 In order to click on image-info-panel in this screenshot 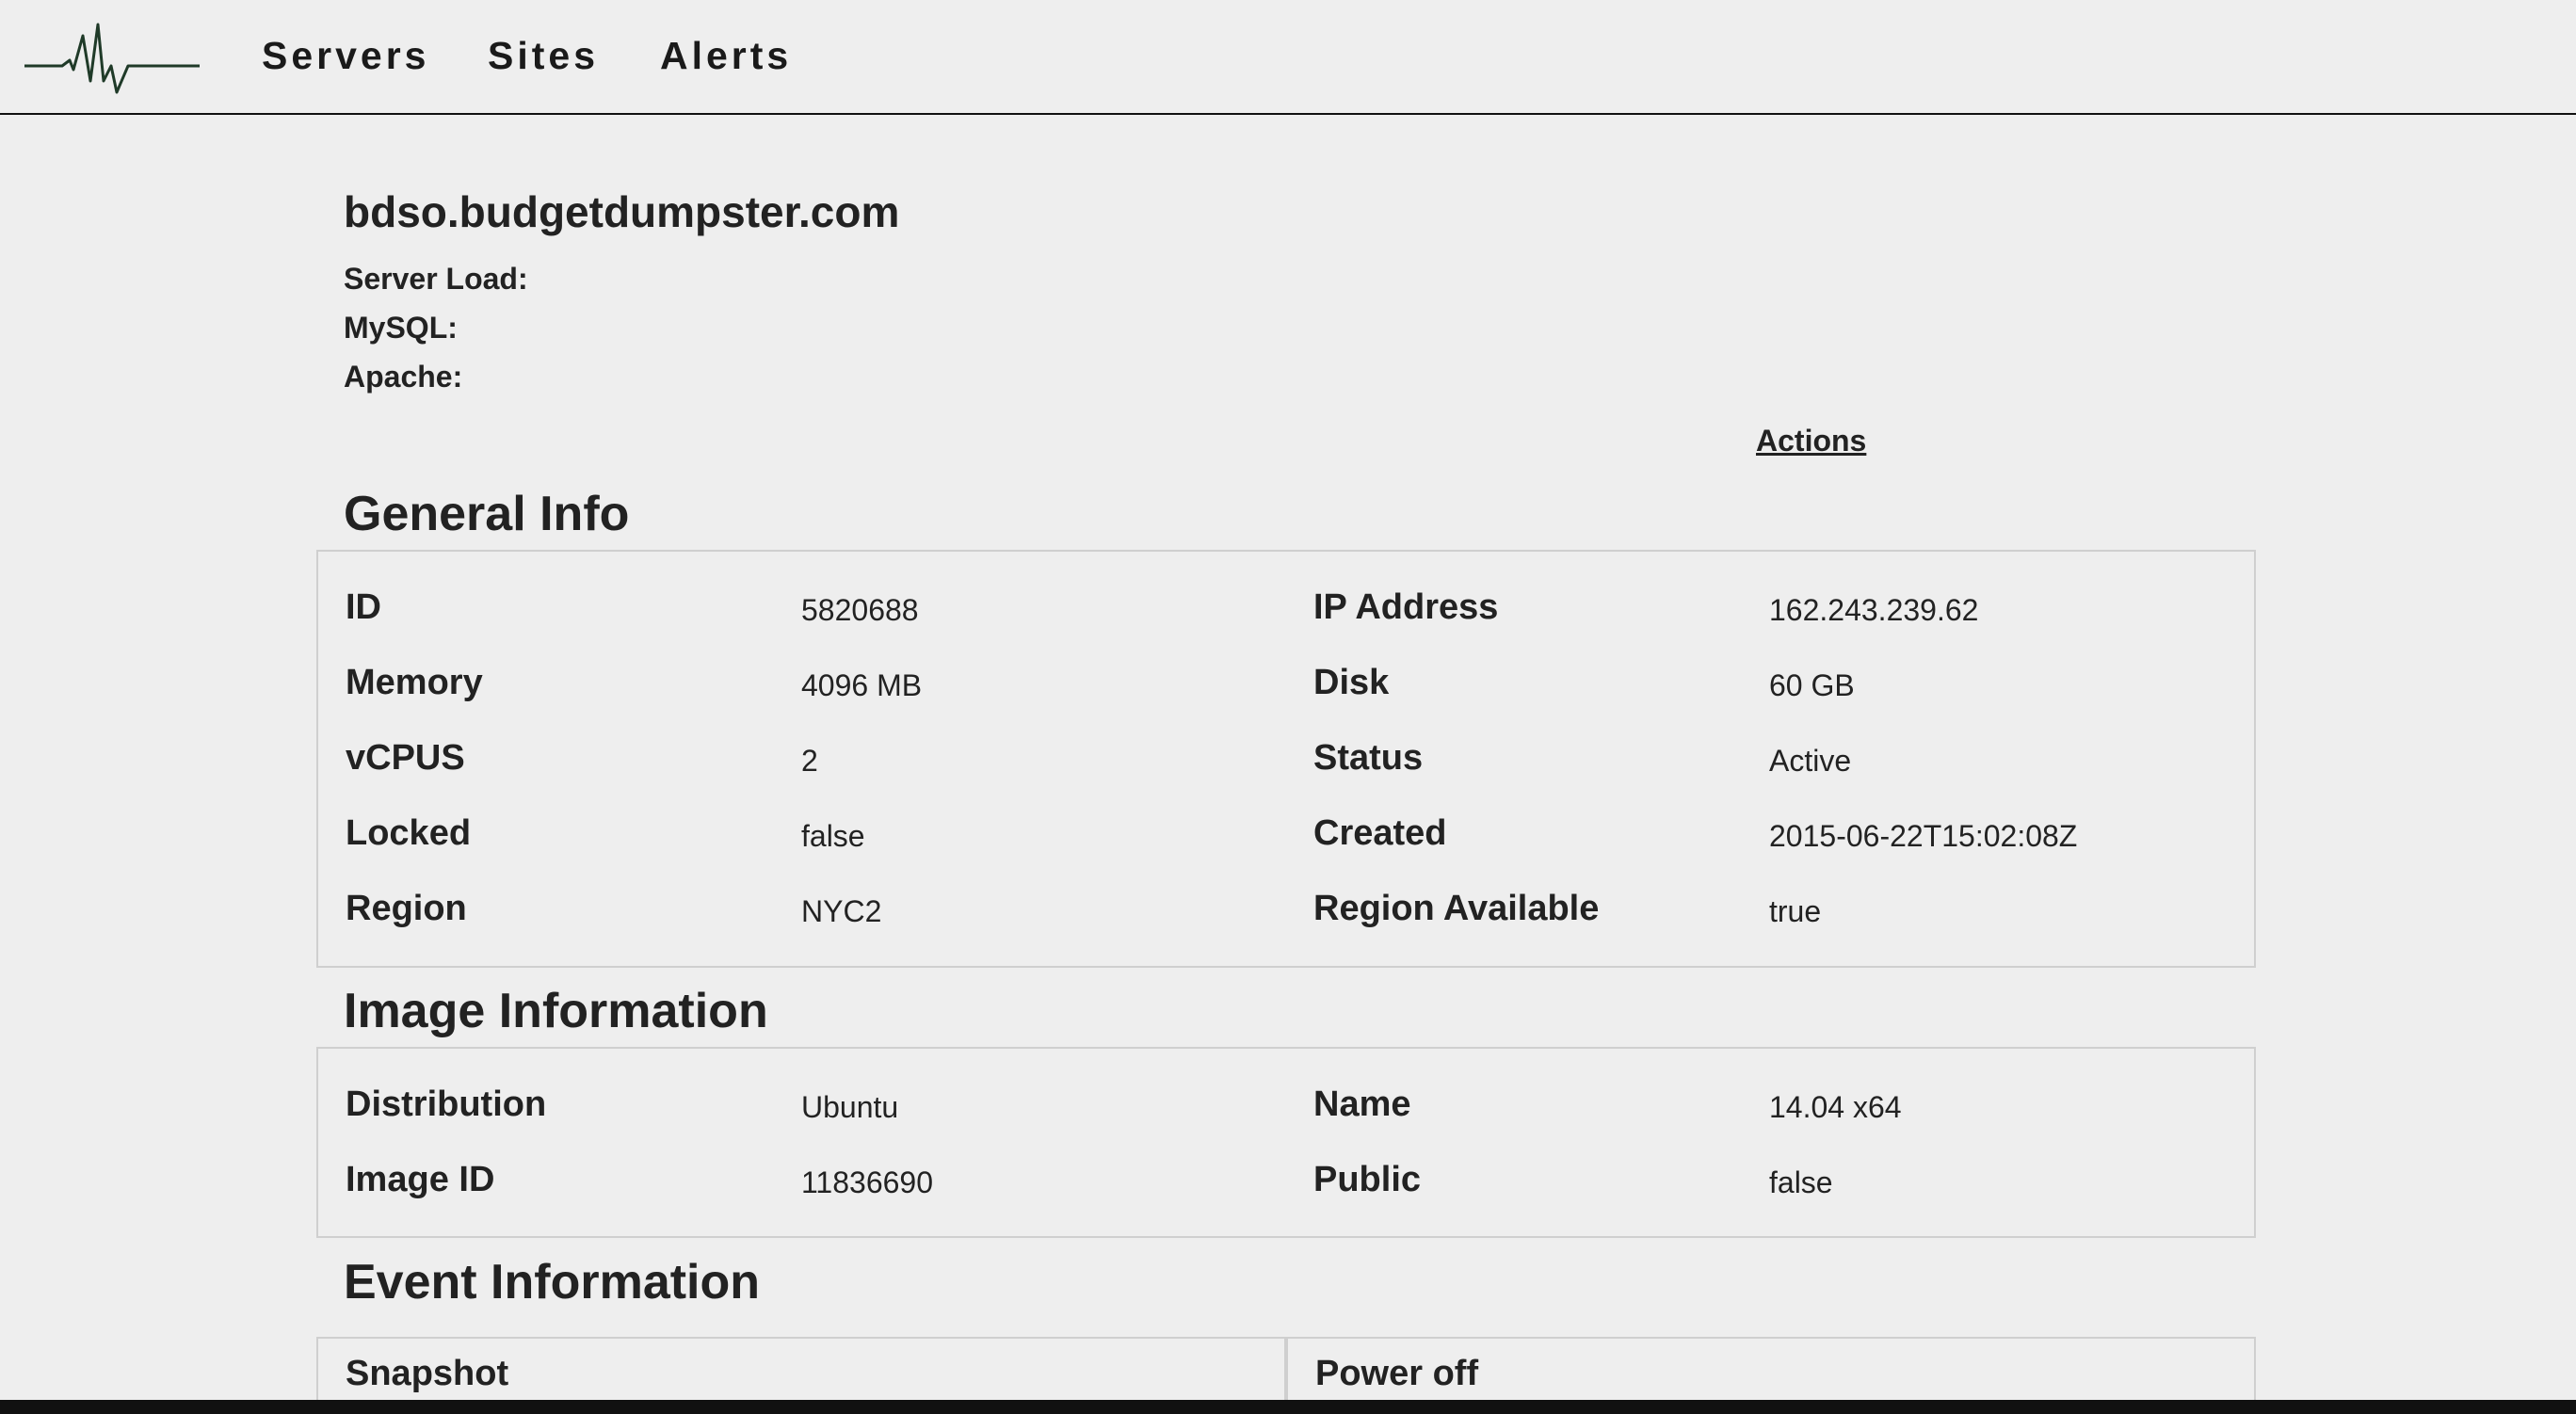, I will do `click(1286, 1142)`.